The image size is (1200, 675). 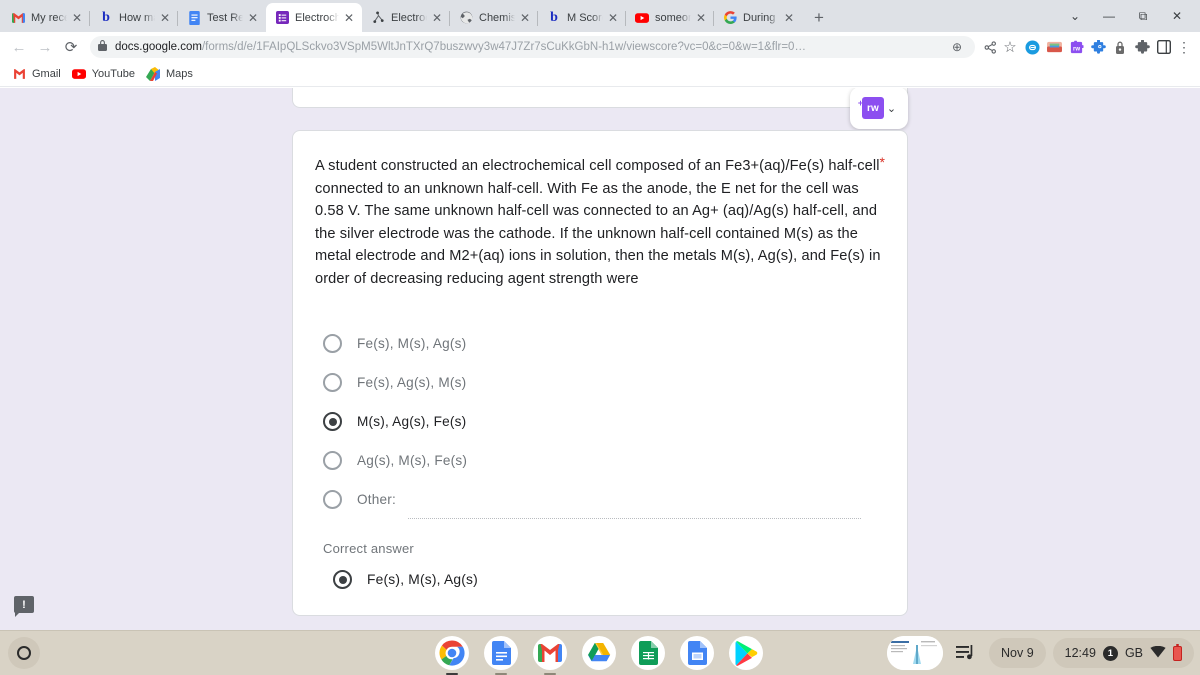 What do you see at coordinates (599, 343) in the screenshot?
I see `option-row-0: Fe(s), M(s), Ag(s)` at bounding box center [599, 343].